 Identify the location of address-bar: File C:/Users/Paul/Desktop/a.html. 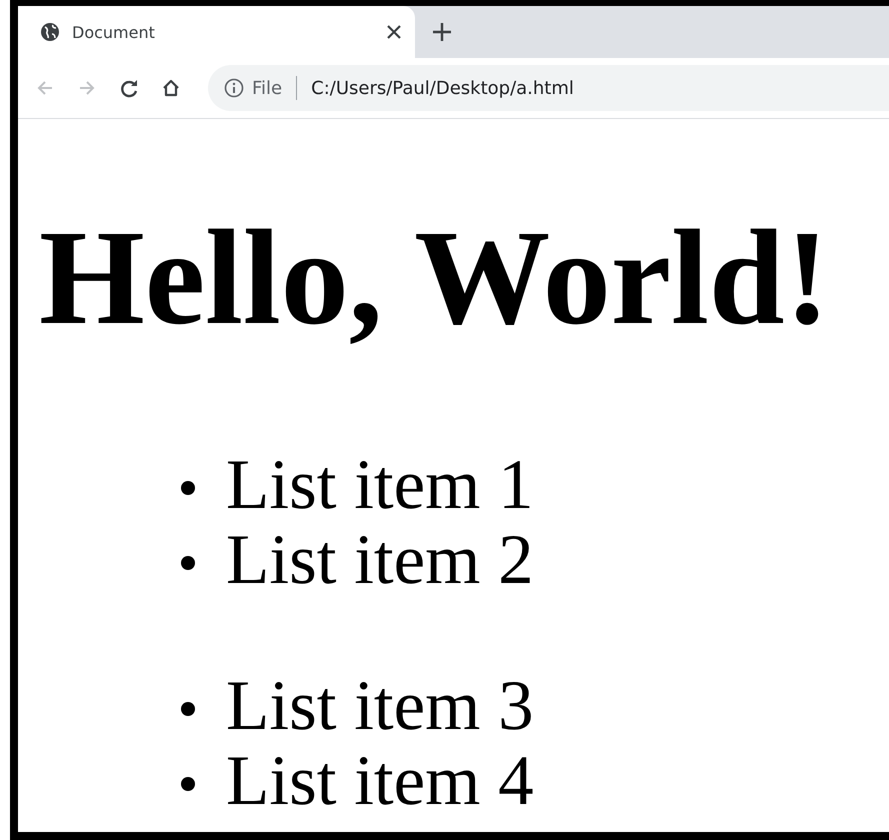
(548, 88).